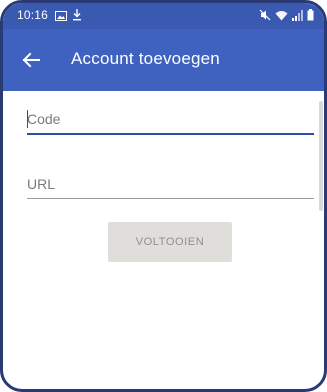 This screenshot has width=327, height=392. What do you see at coordinates (310, 16) in the screenshot?
I see `battery-icon` at bounding box center [310, 16].